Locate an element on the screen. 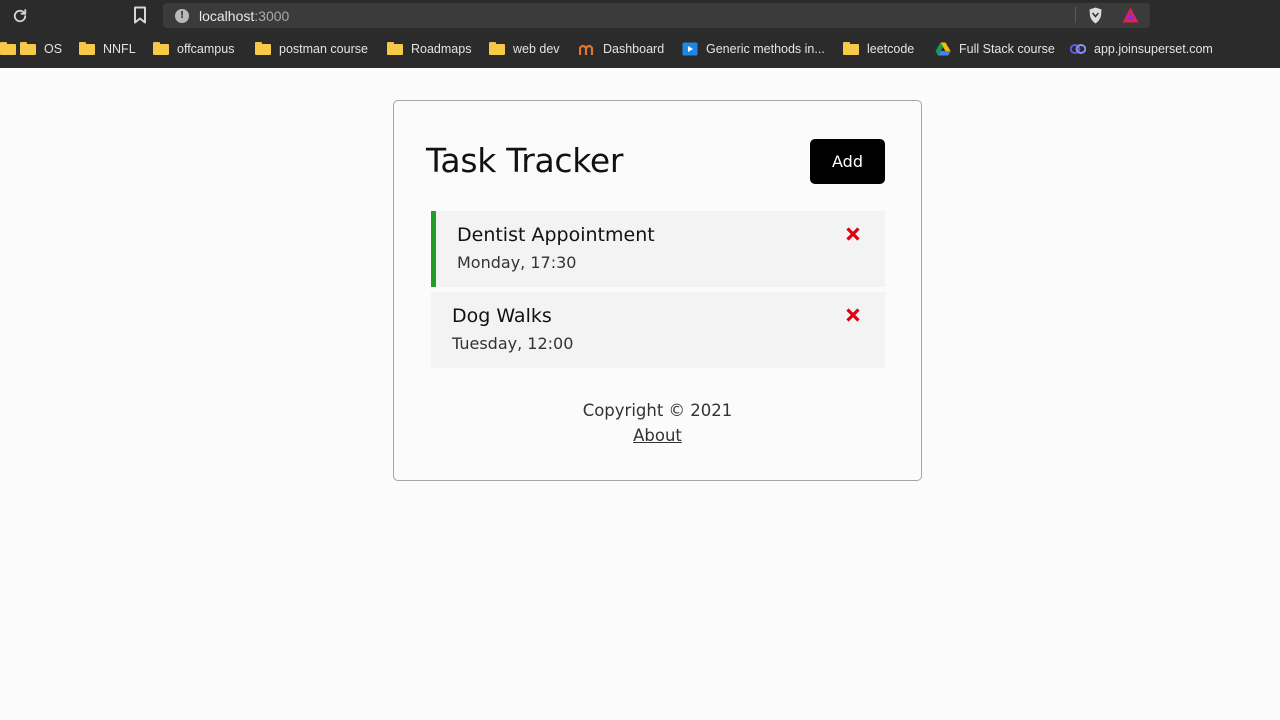 The height and width of the screenshot is (720, 1280). task-item: Dog Walks Tuesday, 12:00 is located at coordinates (658, 330).